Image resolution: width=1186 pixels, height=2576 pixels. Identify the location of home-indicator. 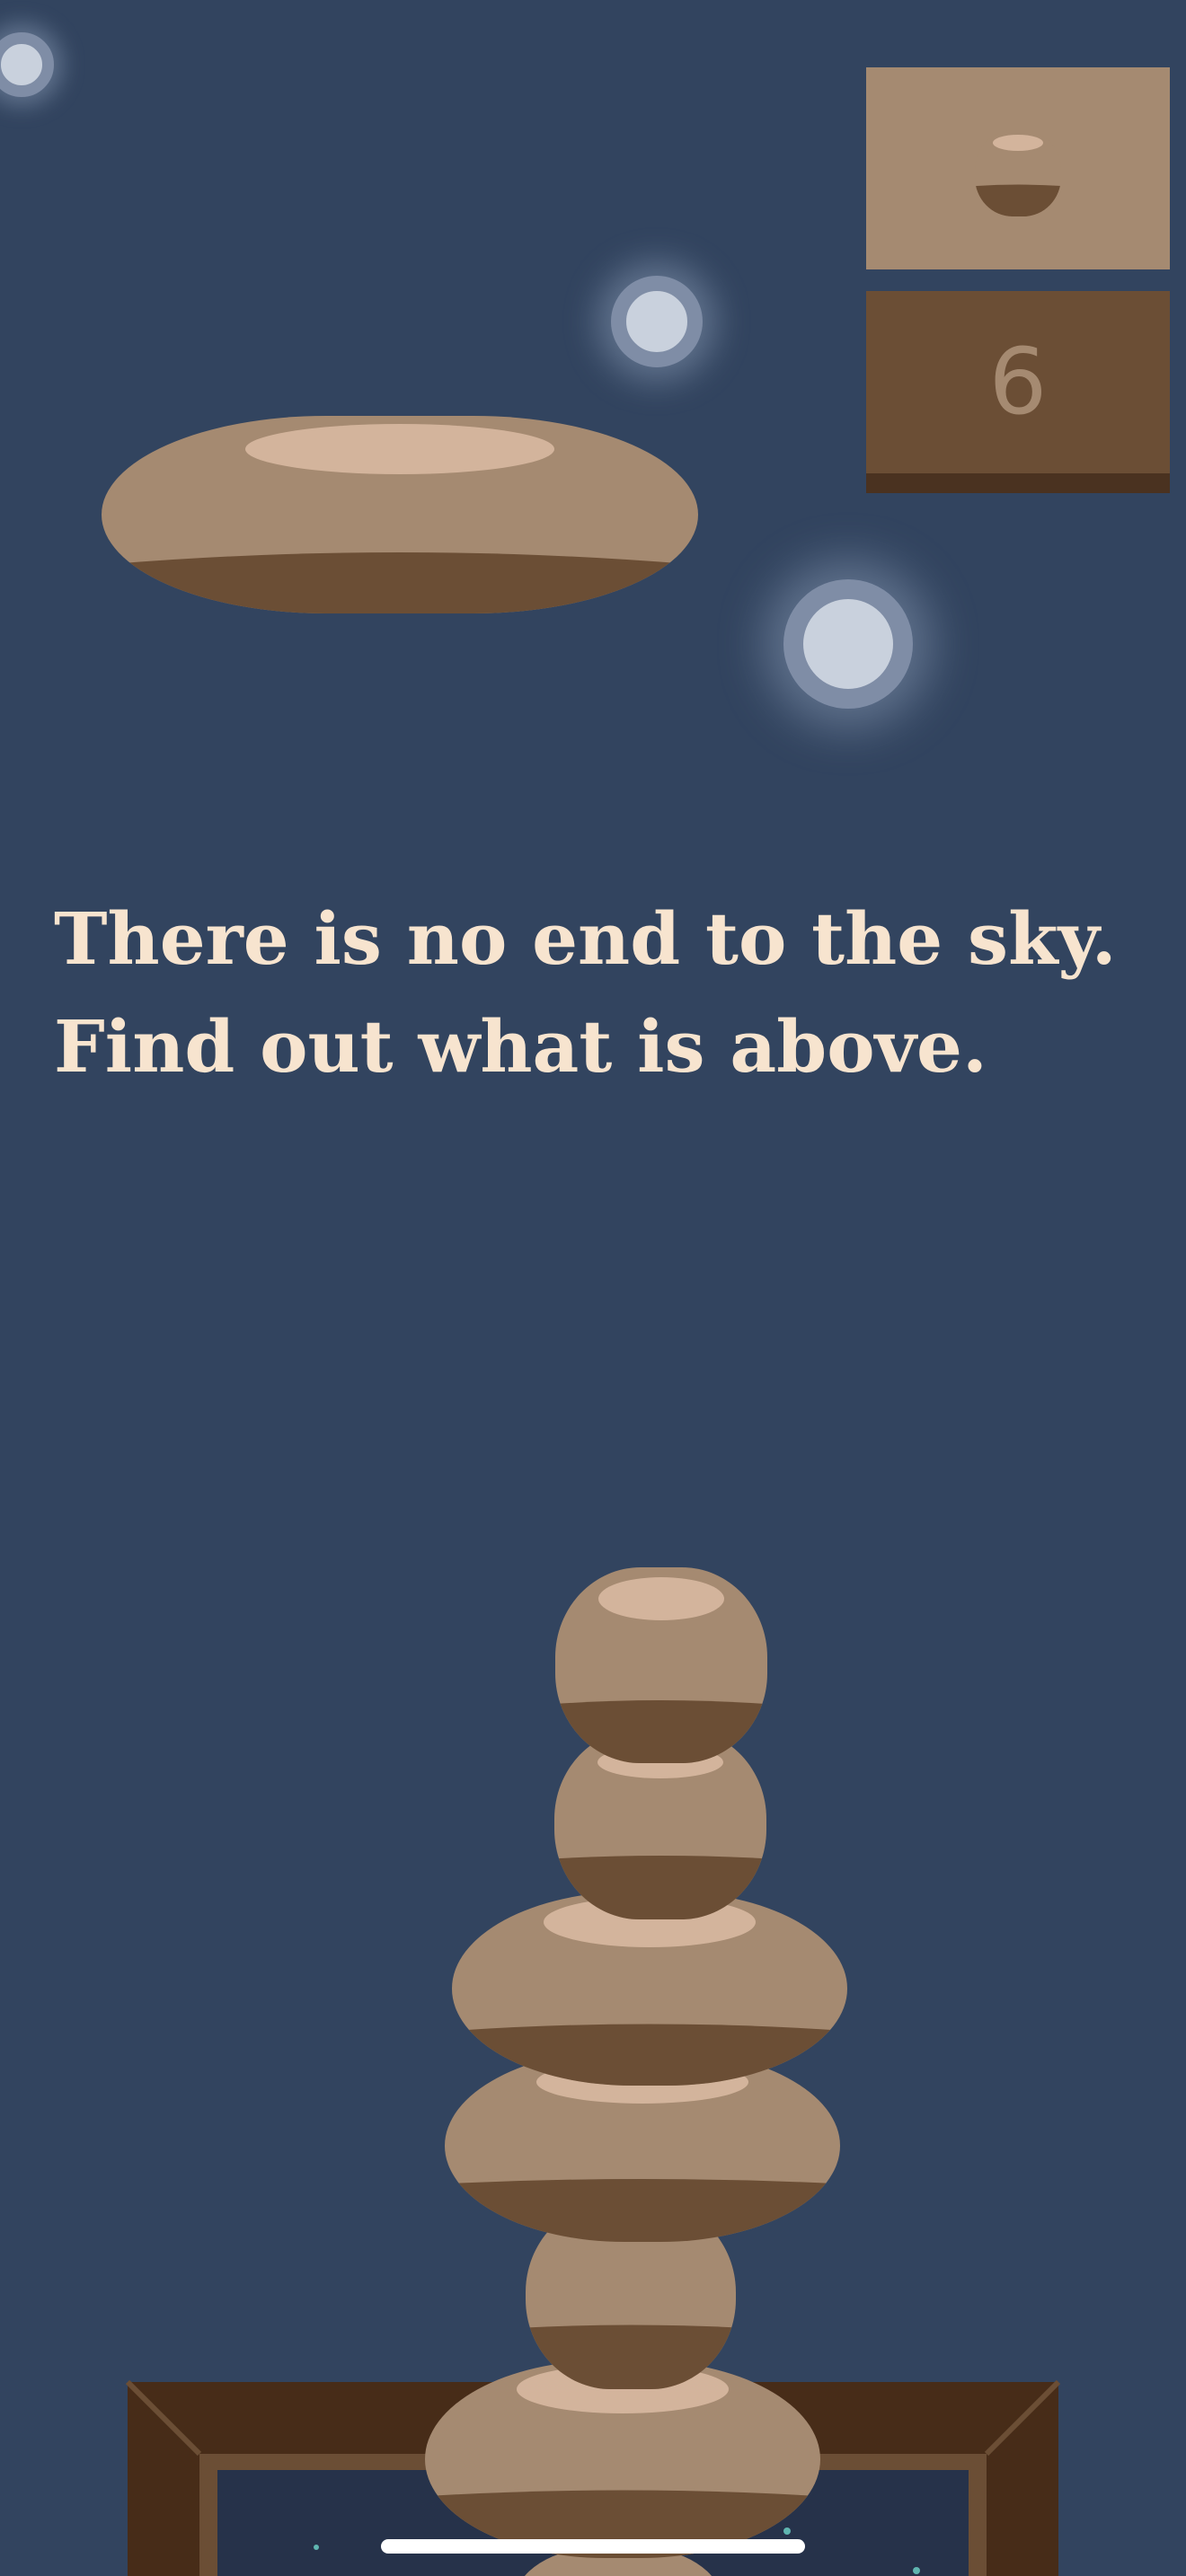
(593, 2546).